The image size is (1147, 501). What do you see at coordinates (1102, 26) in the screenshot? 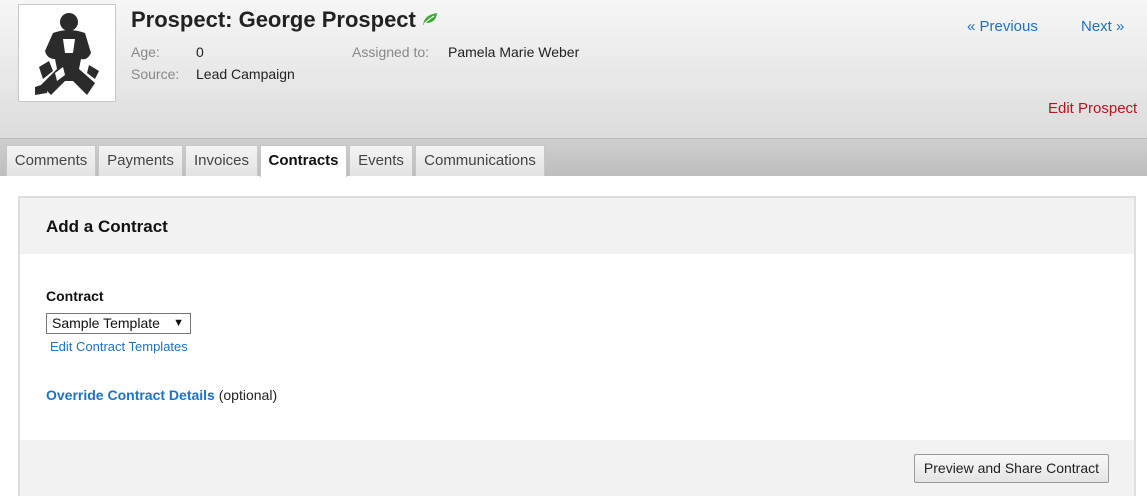
I see `next-link: Next »` at bounding box center [1102, 26].